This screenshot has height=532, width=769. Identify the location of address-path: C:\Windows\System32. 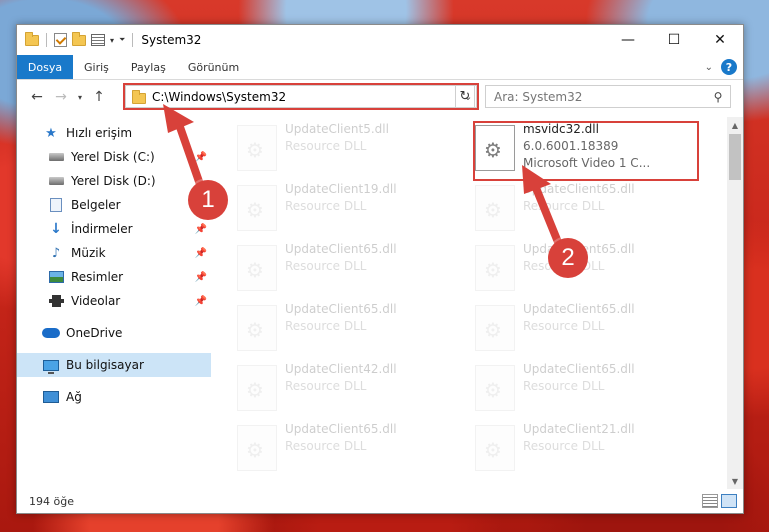
(306, 97).